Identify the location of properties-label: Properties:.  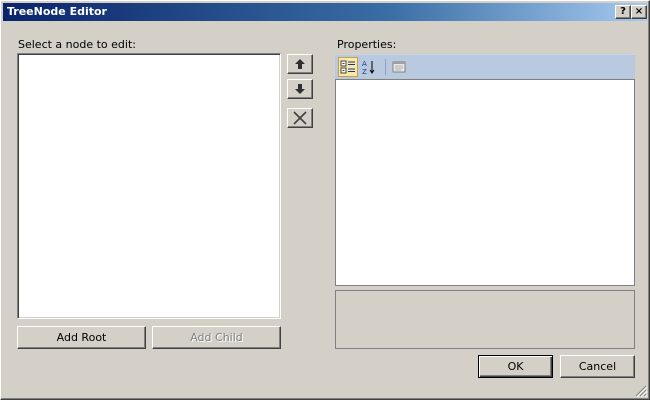
(367, 44).